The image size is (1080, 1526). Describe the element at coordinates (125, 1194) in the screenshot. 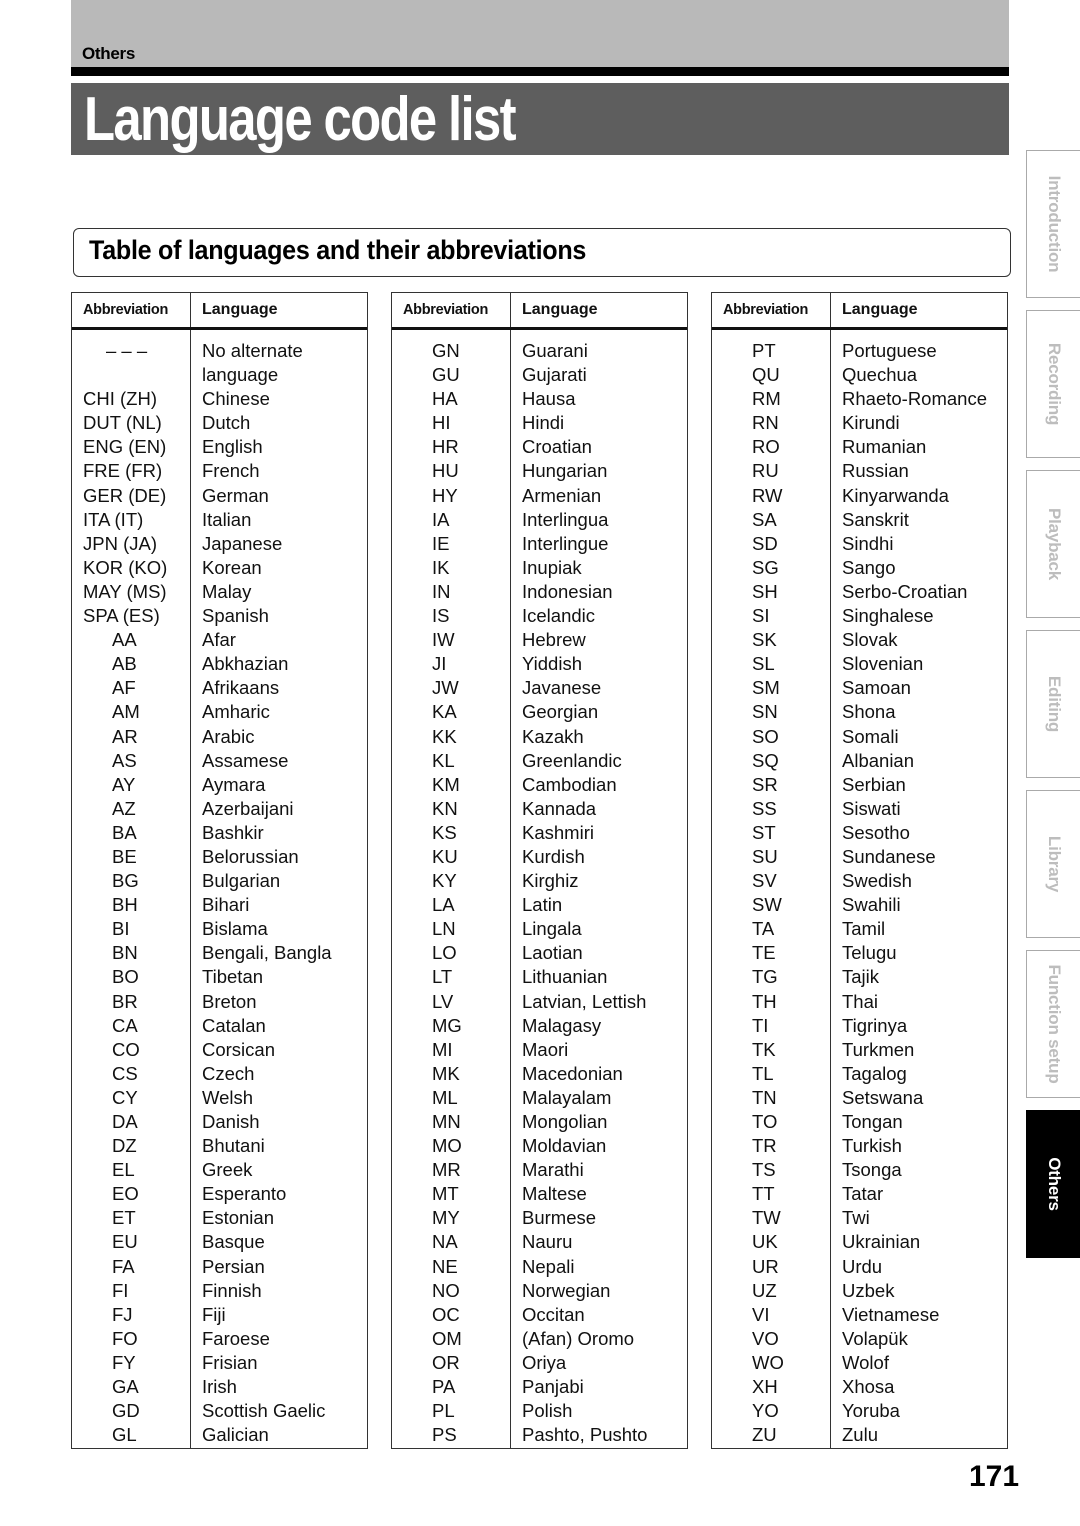

I see `abbreviation-cell: EO` at that location.